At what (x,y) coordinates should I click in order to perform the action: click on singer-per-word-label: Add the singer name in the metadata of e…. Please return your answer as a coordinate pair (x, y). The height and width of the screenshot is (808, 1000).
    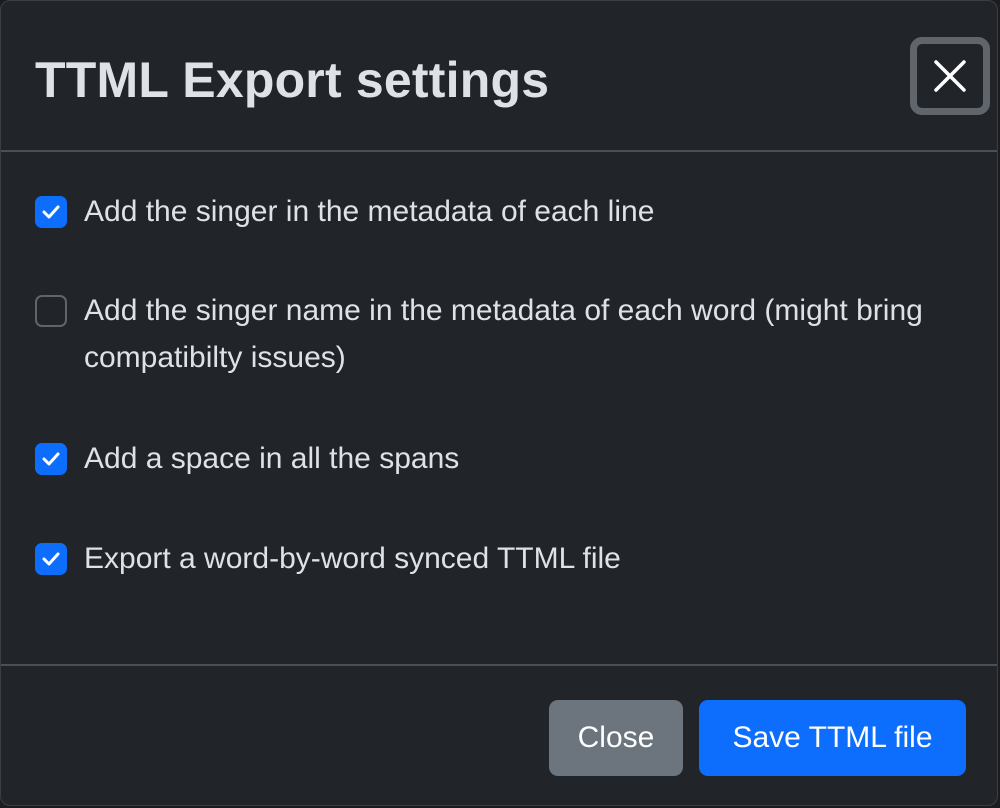
    Looking at the image, I should click on (520, 334).